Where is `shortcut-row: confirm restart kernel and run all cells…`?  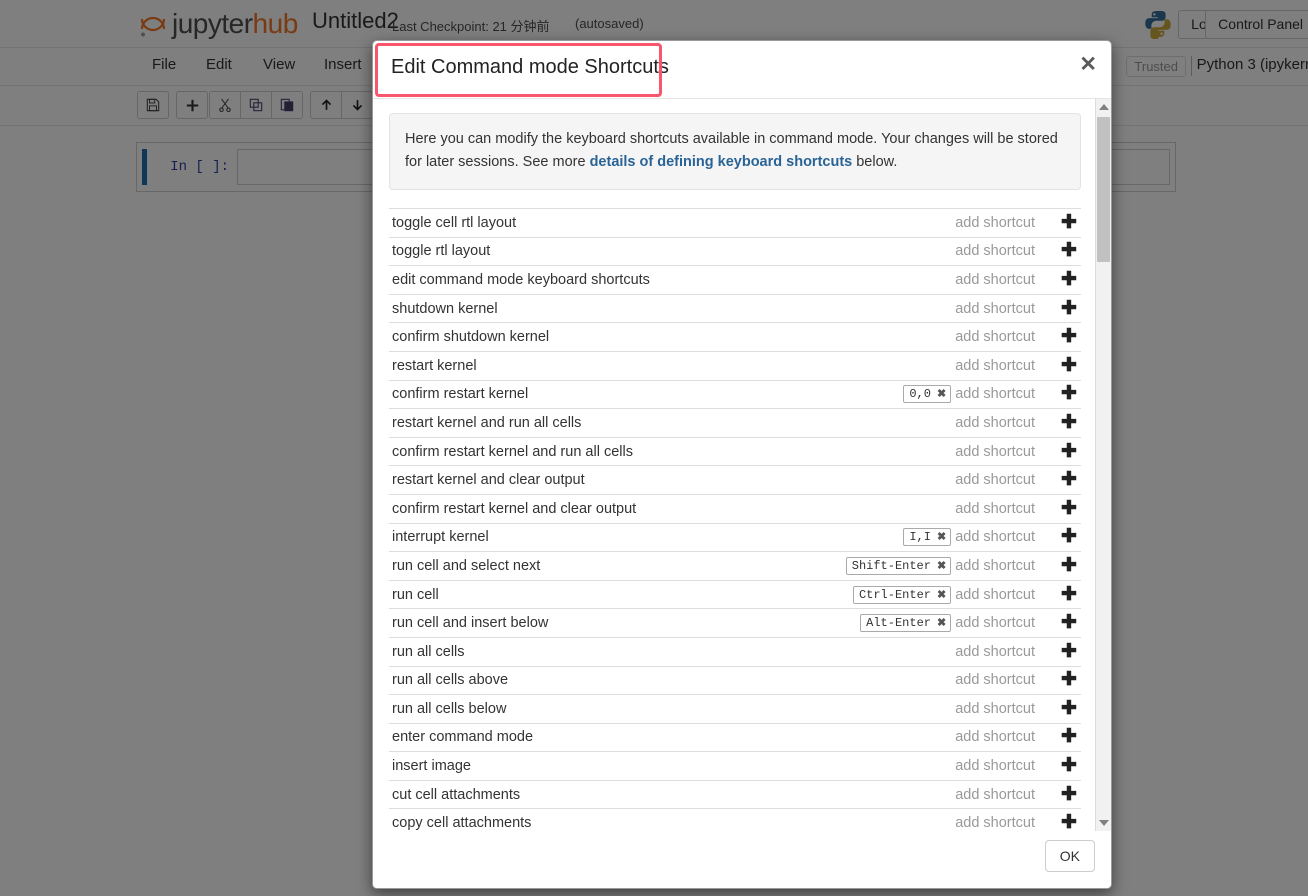 shortcut-row: confirm restart kernel and run all cells… is located at coordinates (735, 452).